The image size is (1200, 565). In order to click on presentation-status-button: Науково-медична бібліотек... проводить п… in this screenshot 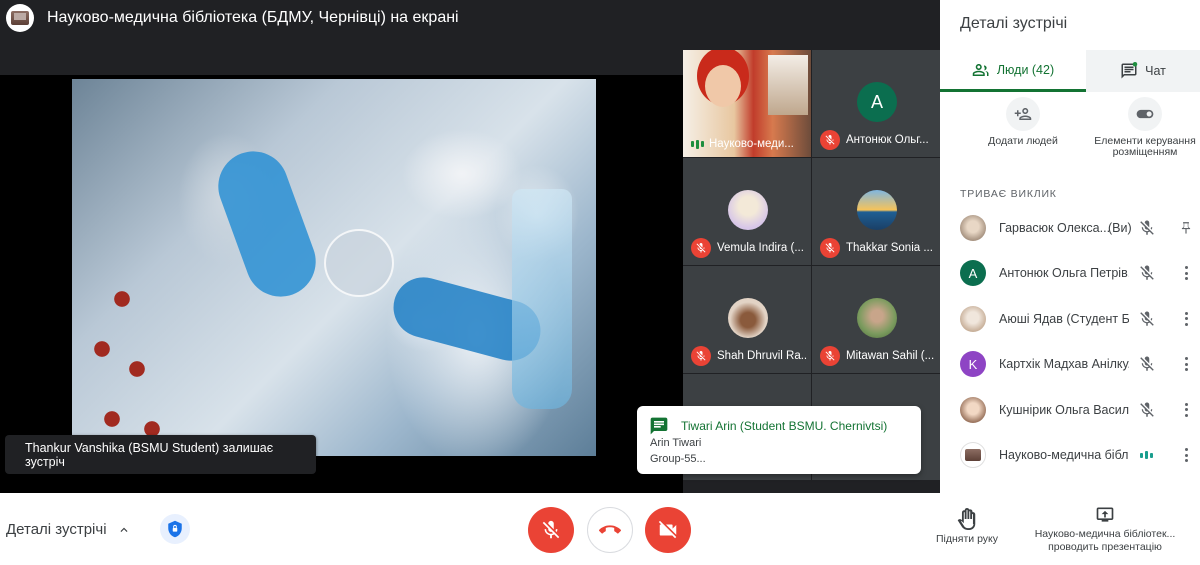, I will do `click(1105, 529)`.